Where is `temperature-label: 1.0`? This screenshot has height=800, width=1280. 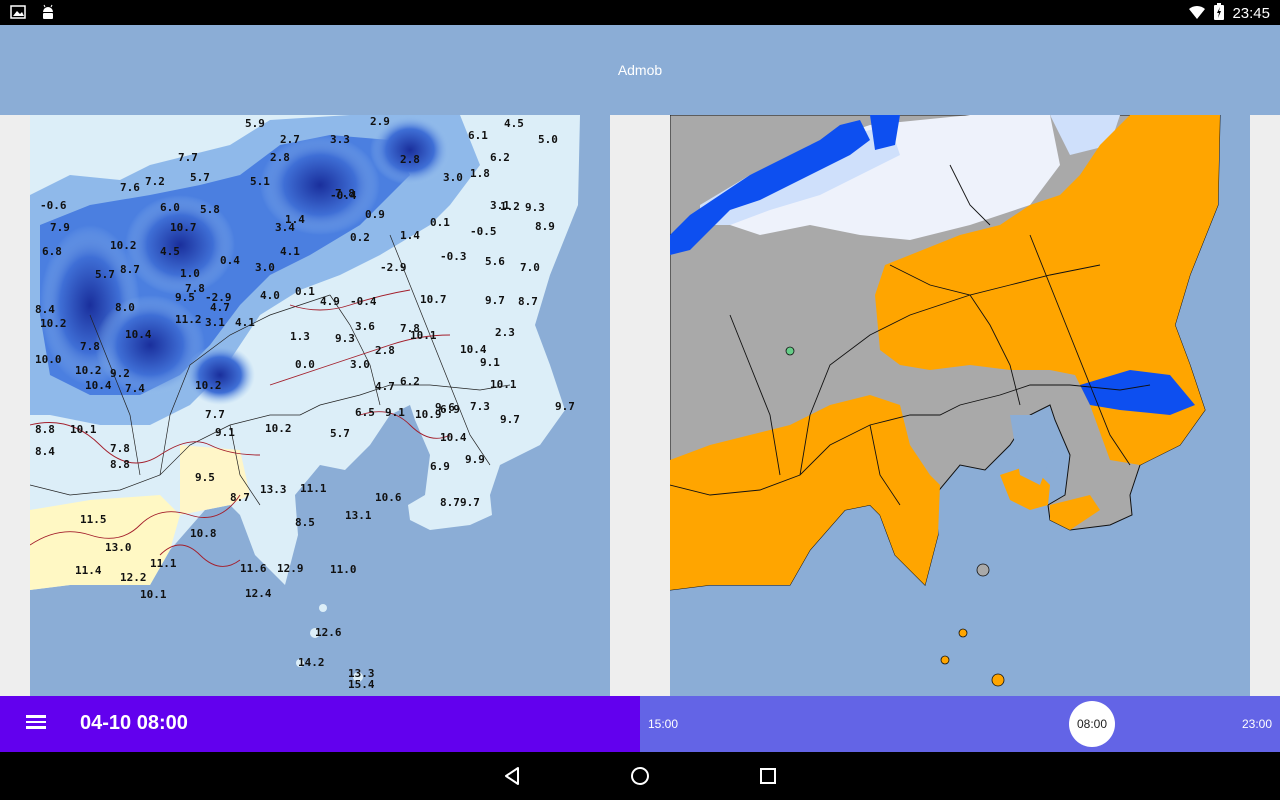 temperature-label: 1.0 is located at coordinates (190, 273).